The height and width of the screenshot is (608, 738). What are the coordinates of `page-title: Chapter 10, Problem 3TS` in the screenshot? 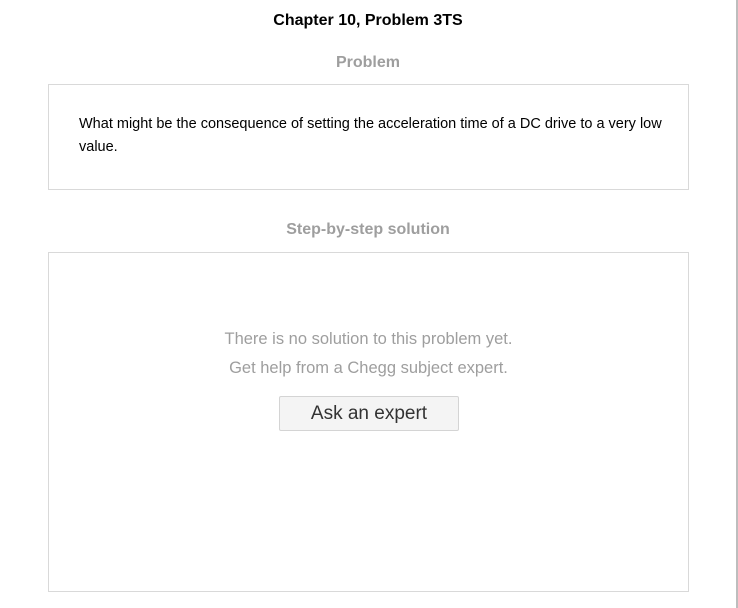 It's located at (368, 20).